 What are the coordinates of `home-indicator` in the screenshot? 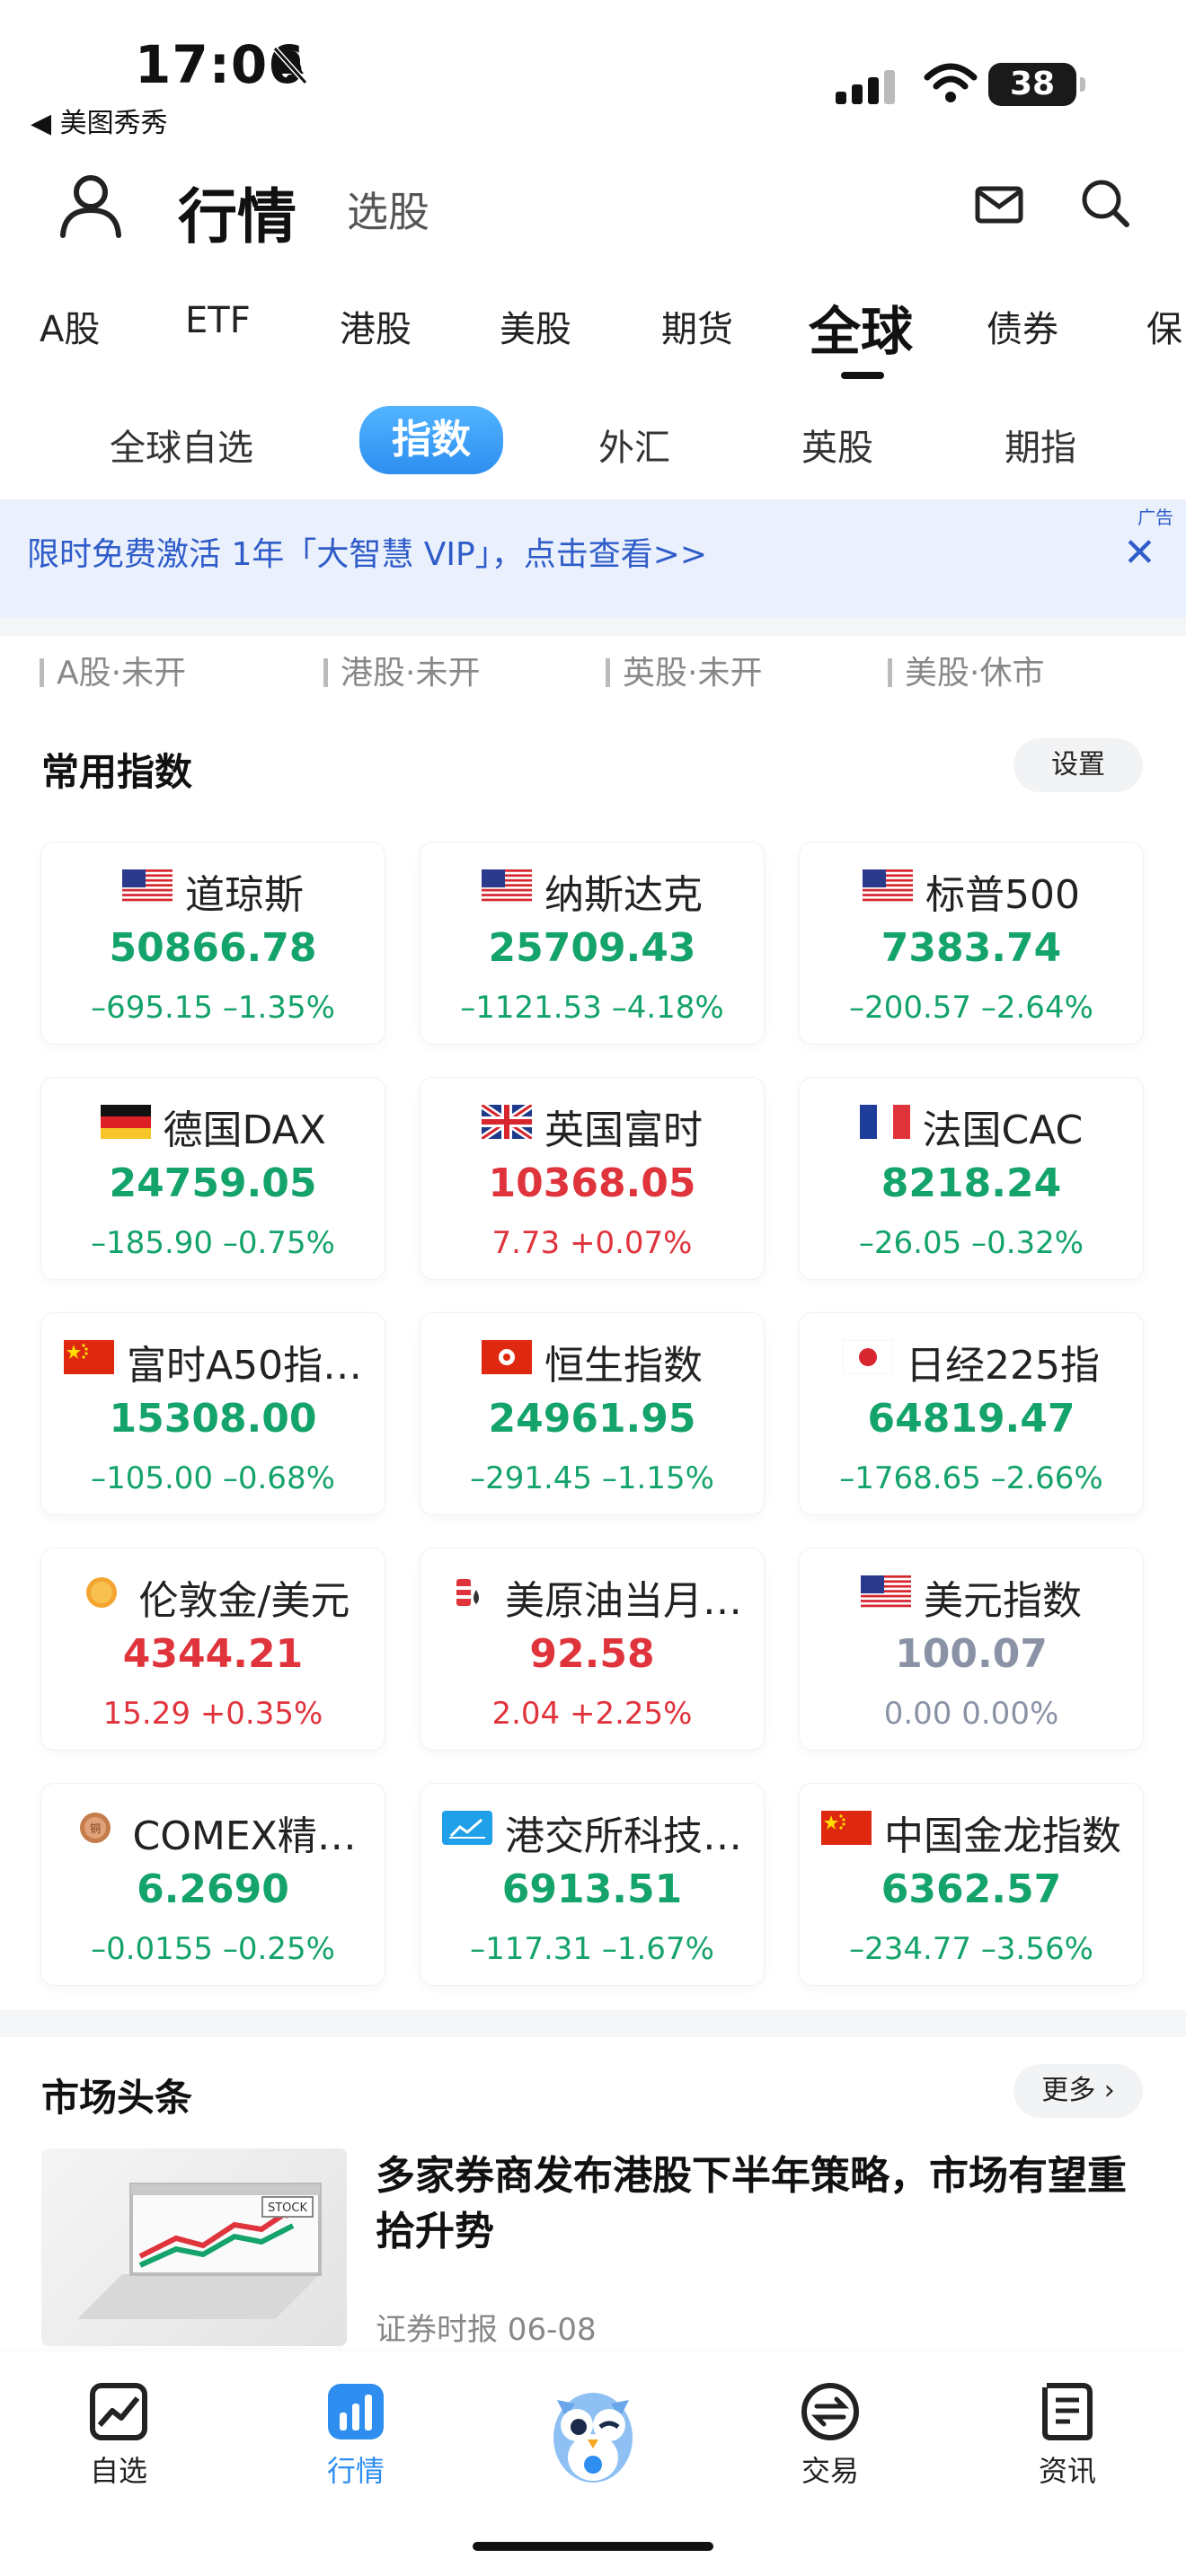 It's located at (593, 2546).